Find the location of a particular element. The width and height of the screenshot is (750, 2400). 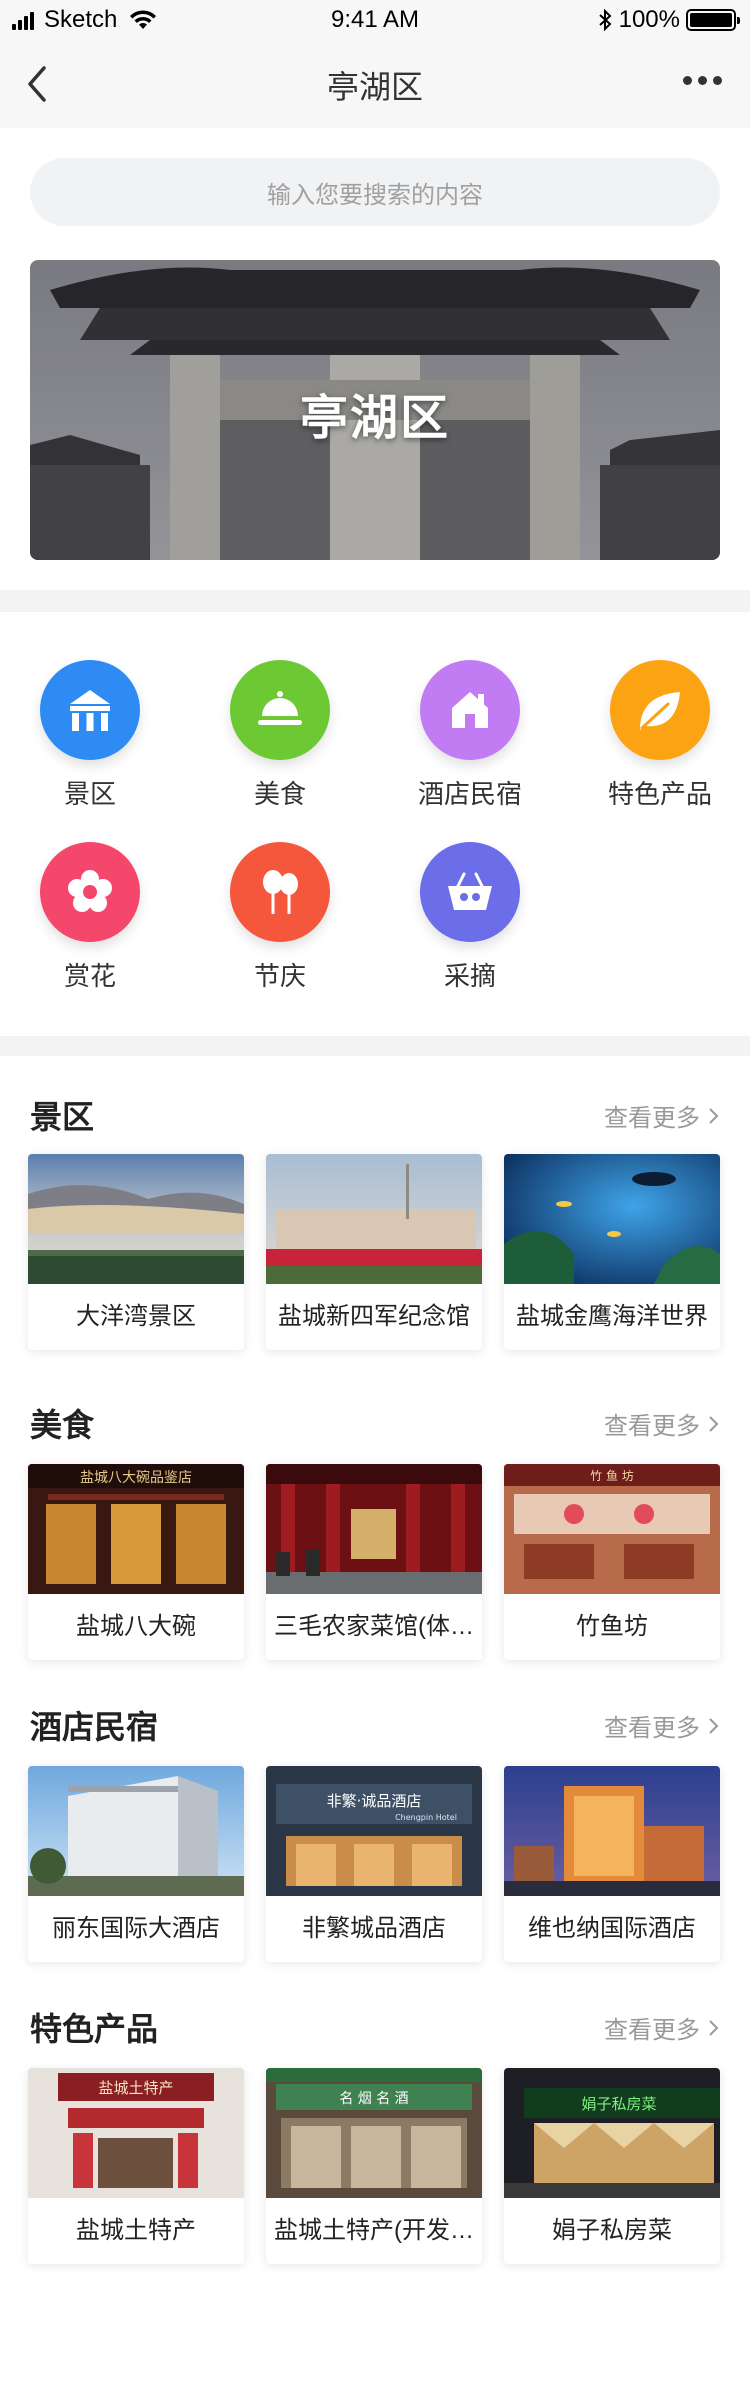

shop-sign: 盐城土特产 is located at coordinates (135, 2088).